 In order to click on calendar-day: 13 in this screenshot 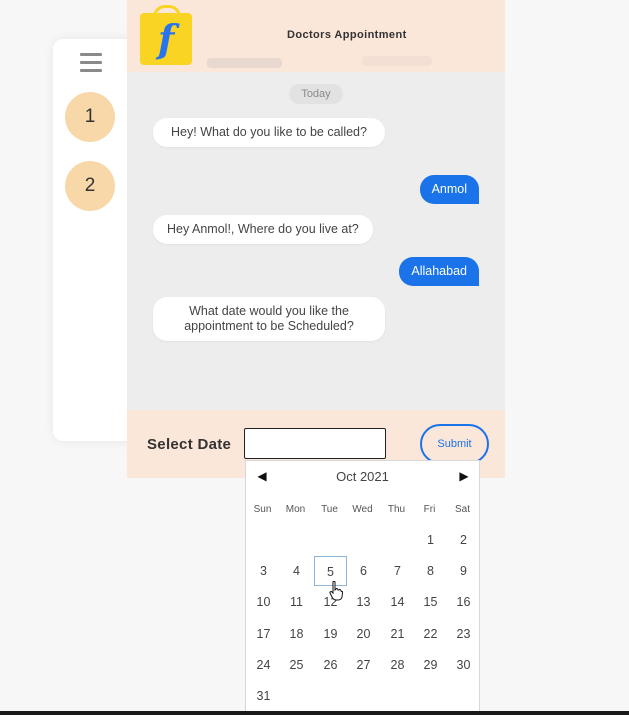, I will do `click(363, 602)`.